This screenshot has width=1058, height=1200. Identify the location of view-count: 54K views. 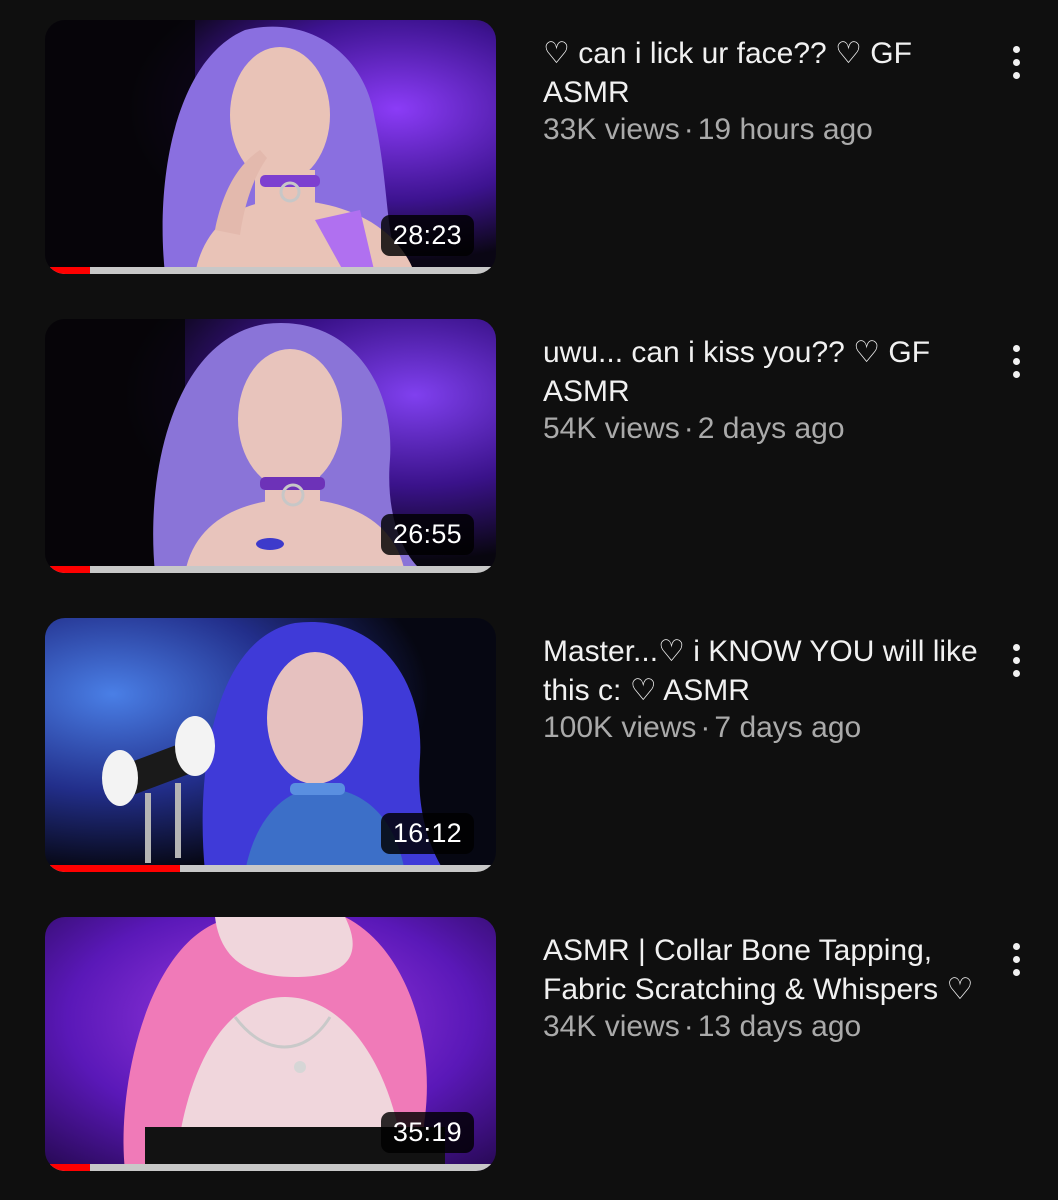
(611, 428).